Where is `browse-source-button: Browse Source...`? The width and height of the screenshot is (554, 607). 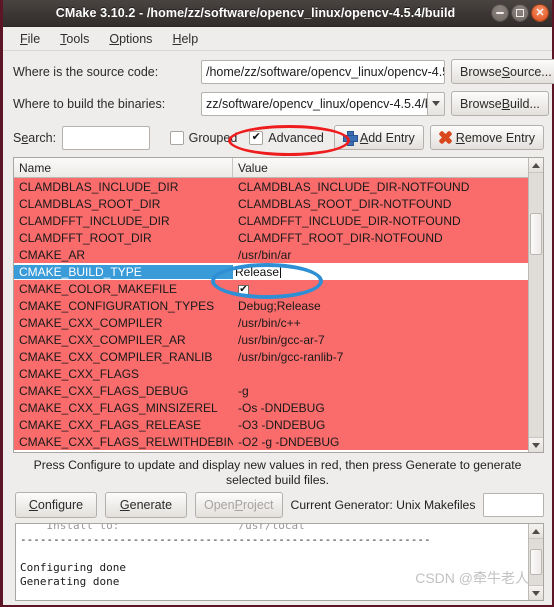
browse-source-button: Browse Source... is located at coordinates (502, 71).